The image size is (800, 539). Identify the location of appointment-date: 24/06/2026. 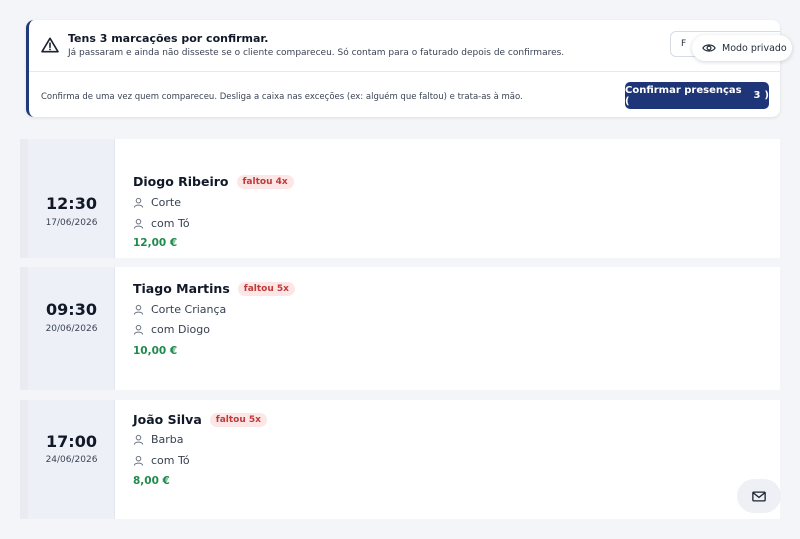
(71, 460).